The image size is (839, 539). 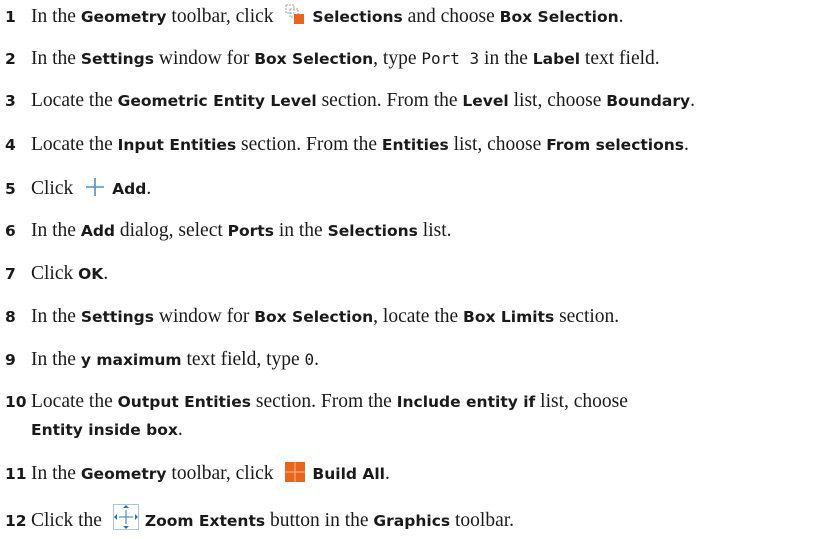 What do you see at coordinates (16, 474) in the screenshot?
I see `step-number: 11` at bounding box center [16, 474].